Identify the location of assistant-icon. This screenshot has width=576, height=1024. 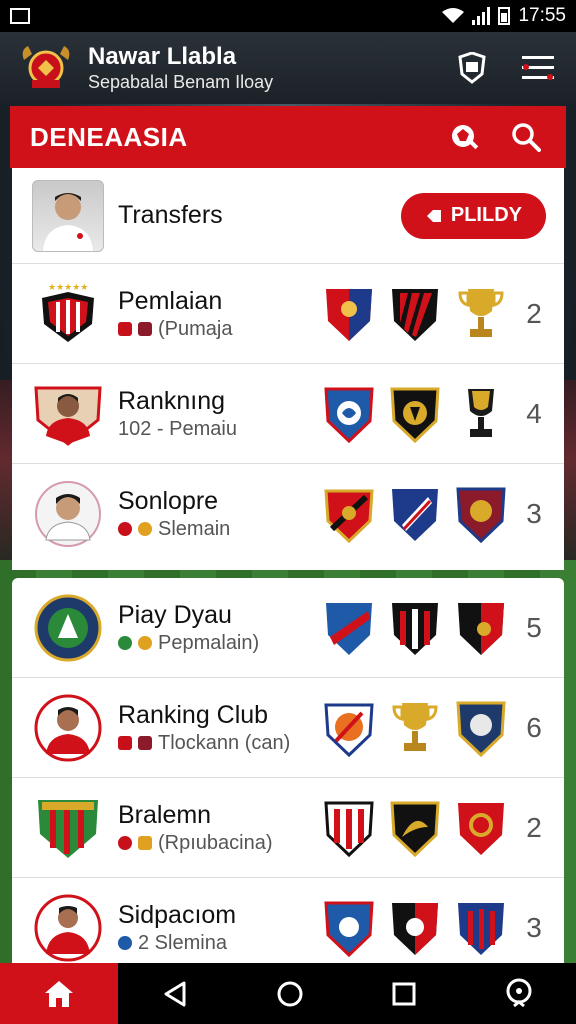
(519, 993).